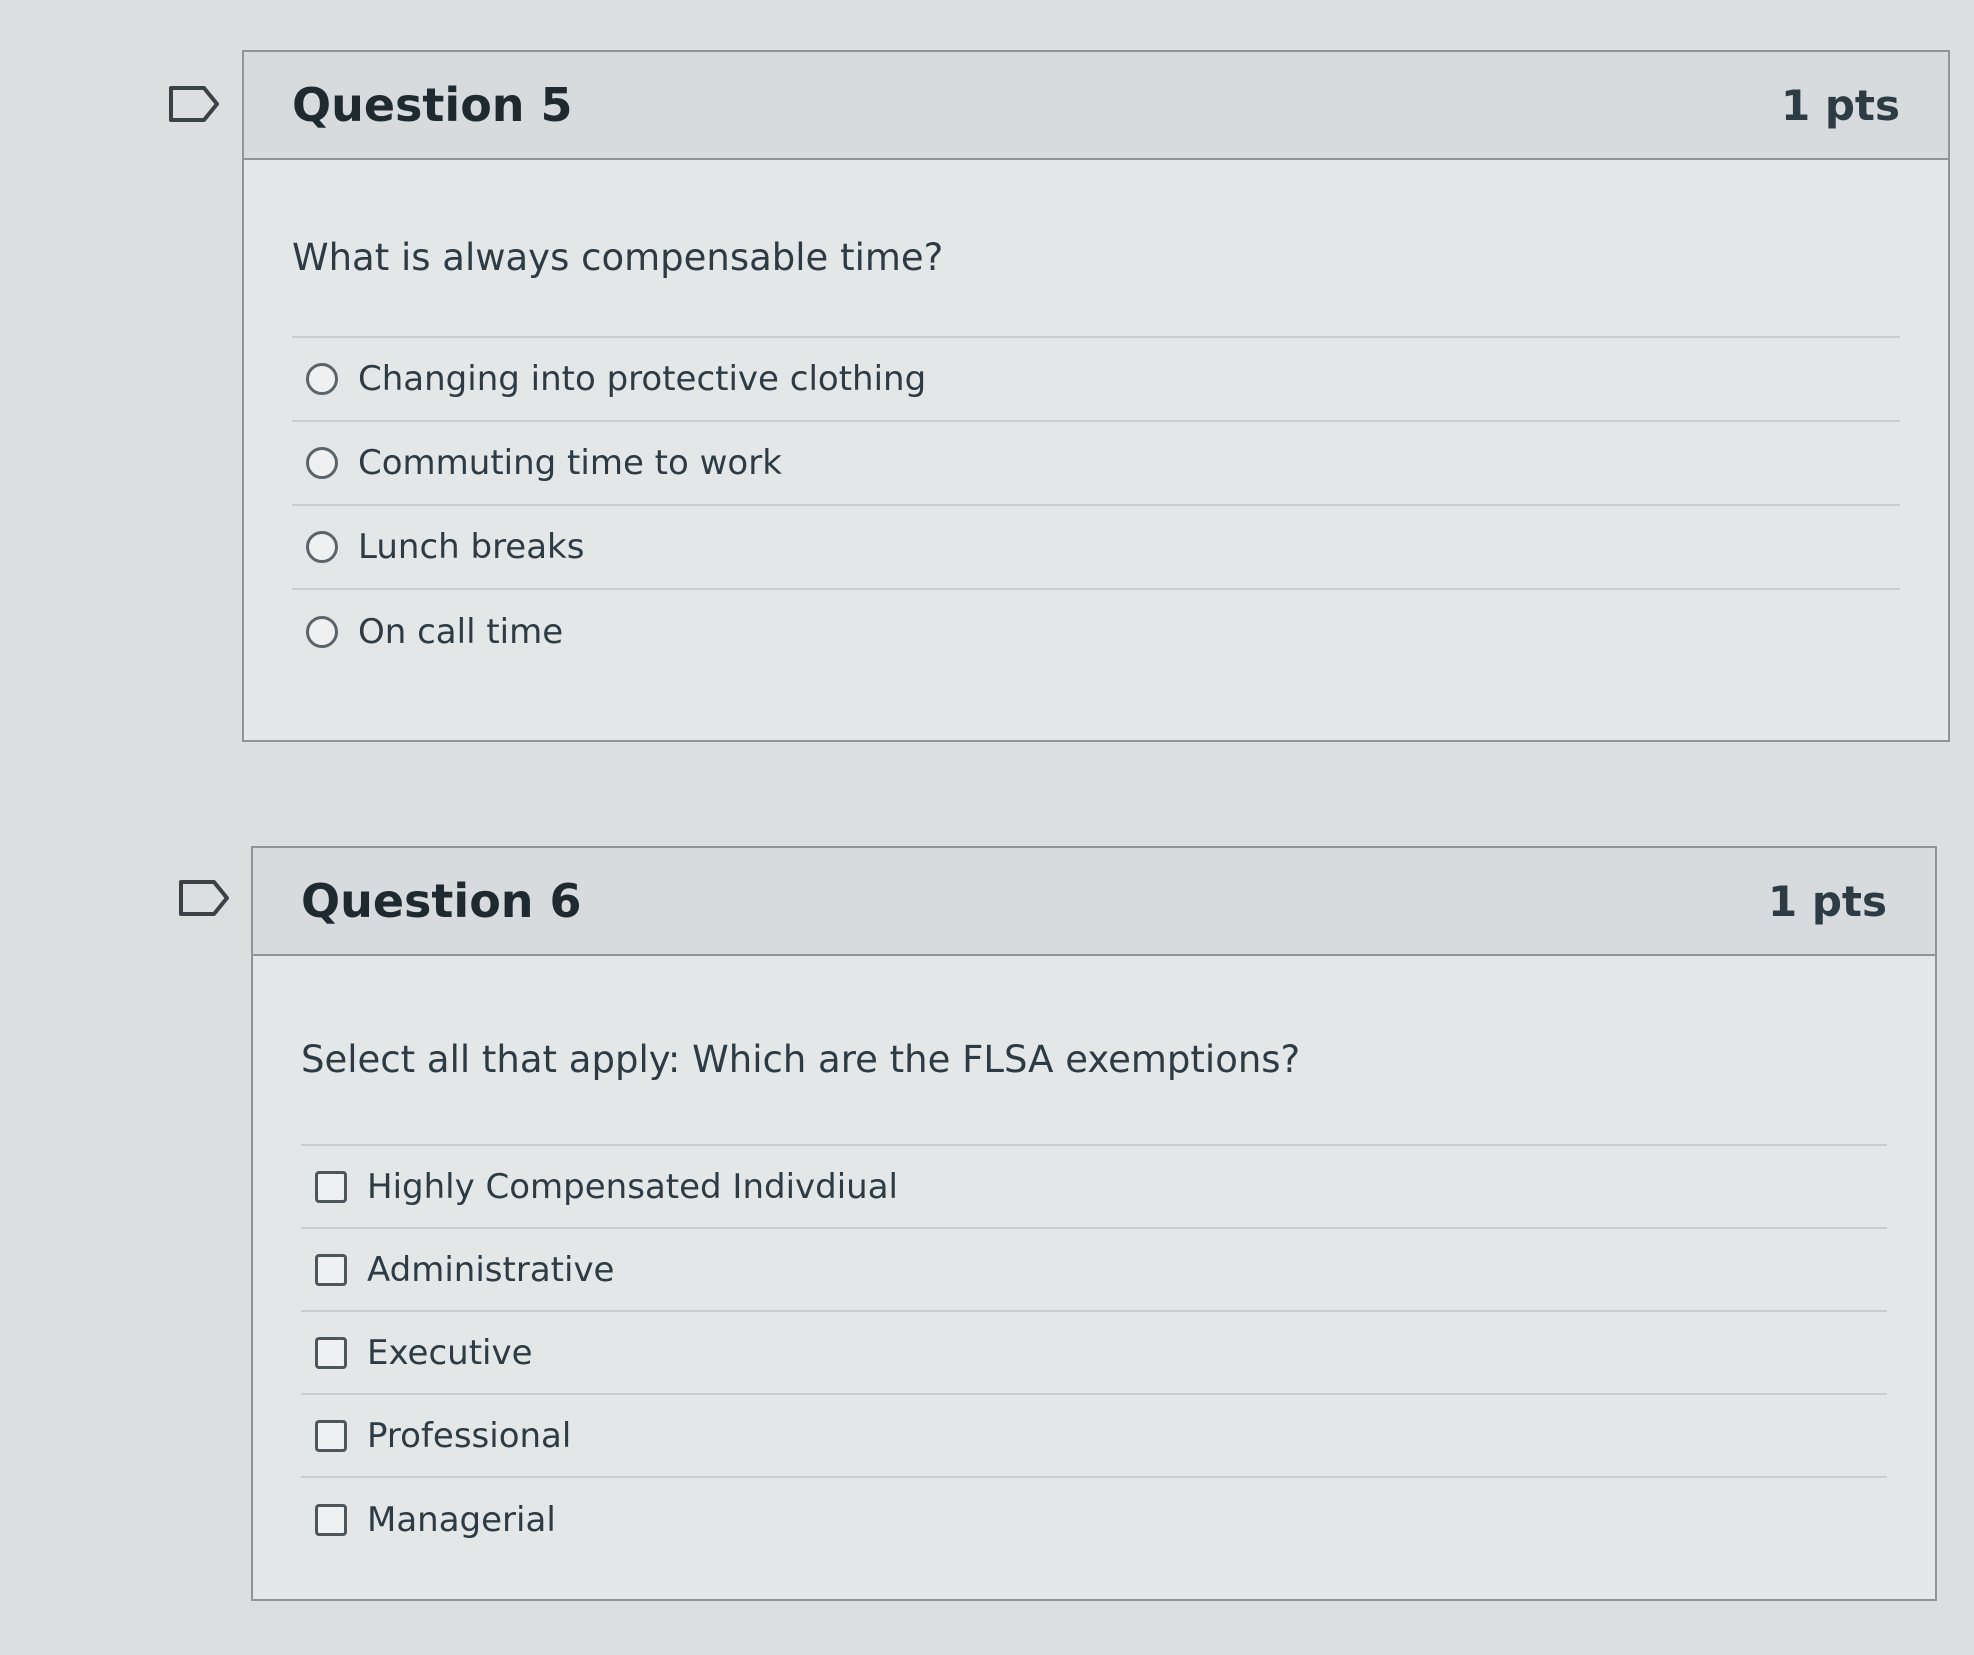  Describe the element at coordinates (461, 632) in the screenshot. I see `answer-label: On call time` at that location.